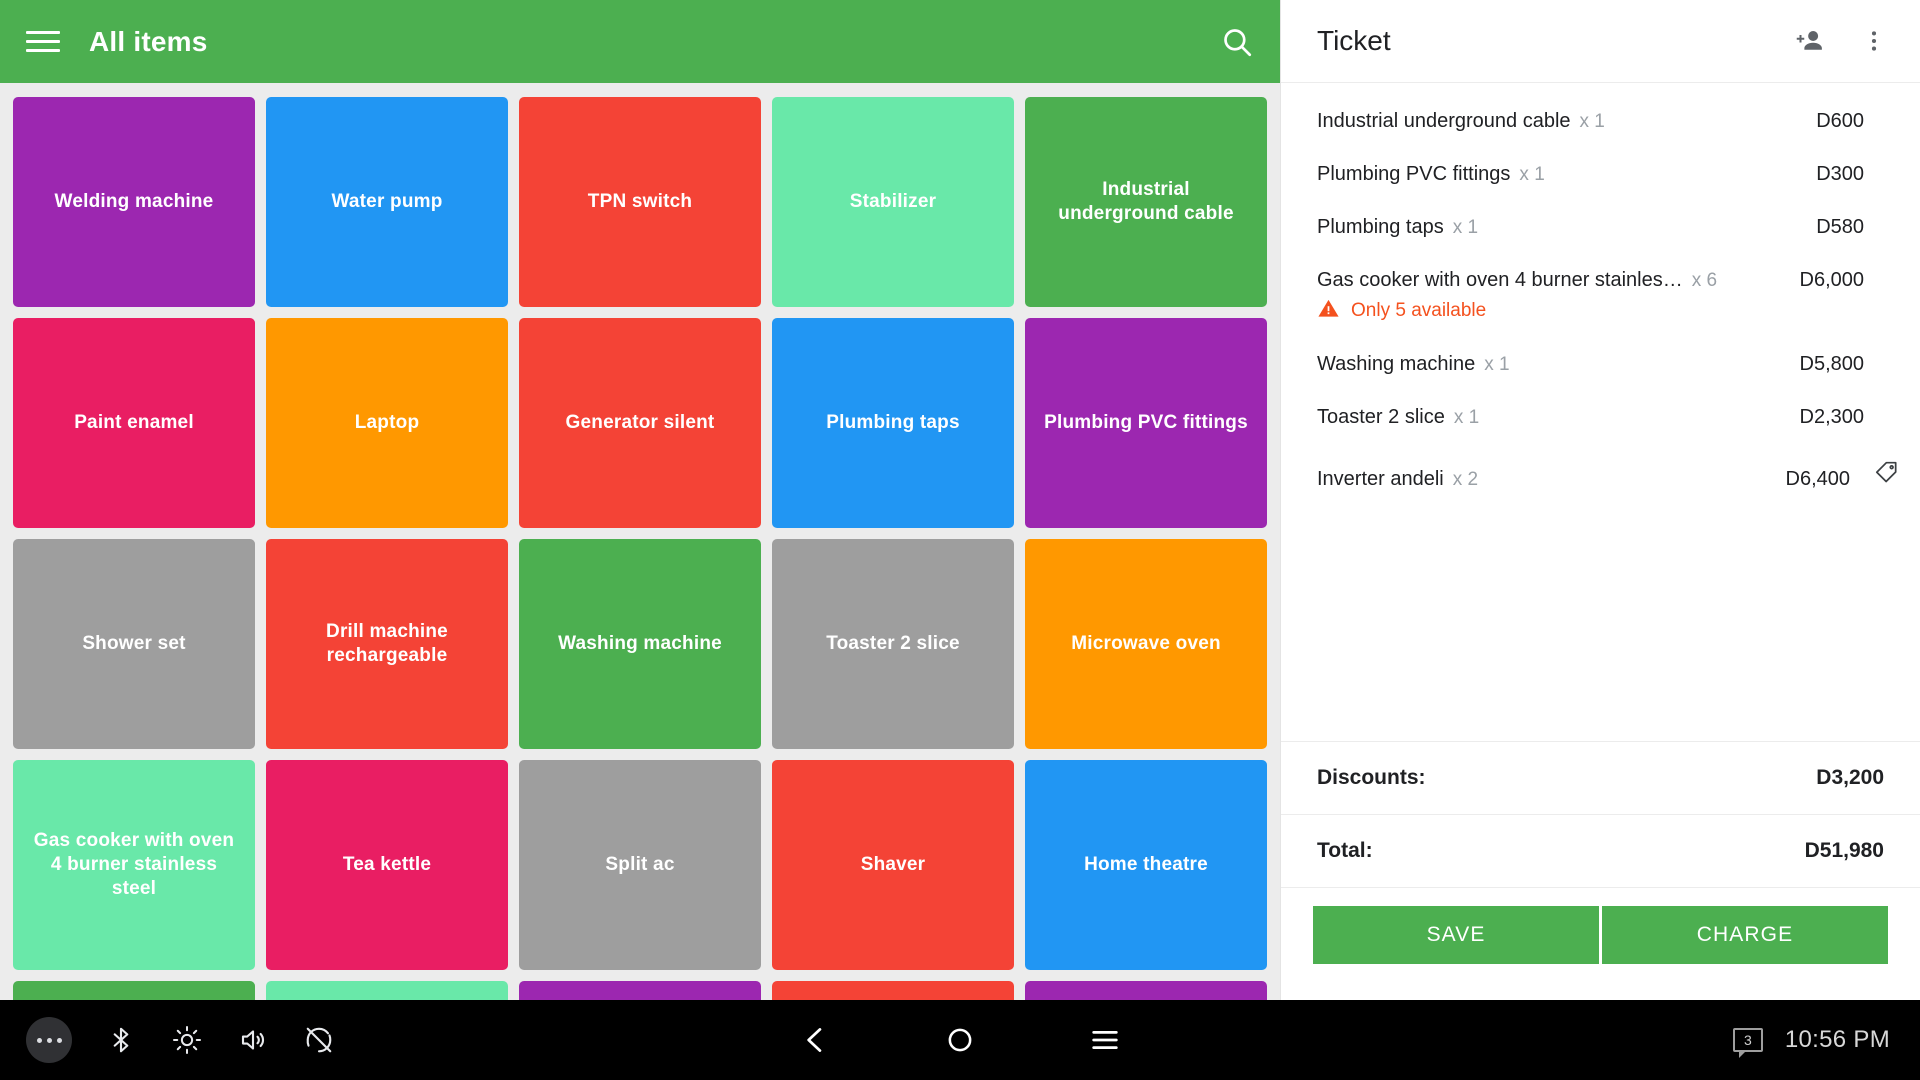  Describe the element at coordinates (387, 202) in the screenshot. I see `product-tile: Water pump` at that location.